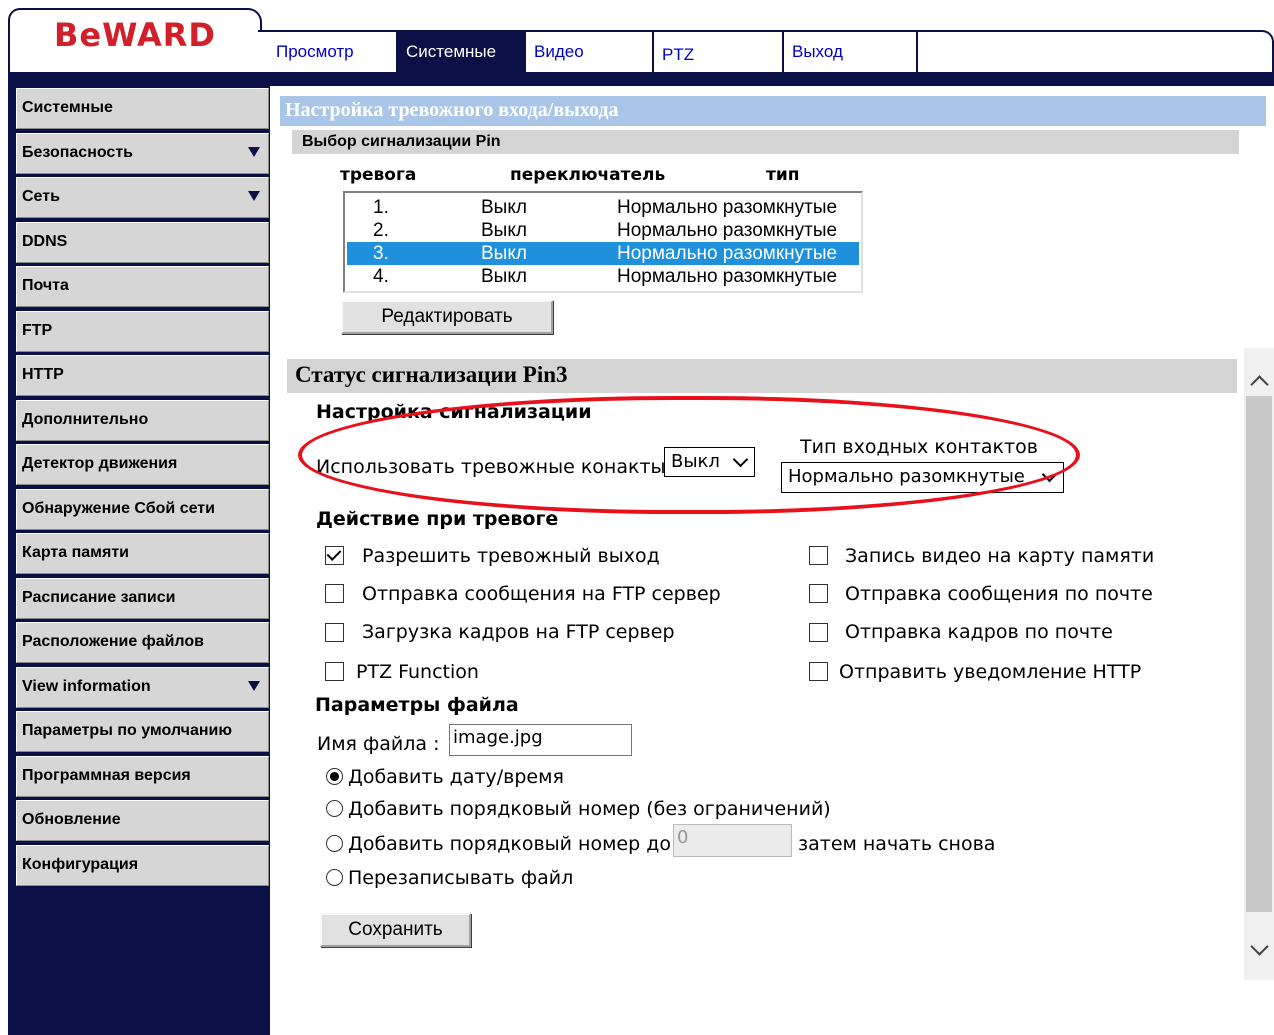 The width and height of the screenshot is (1274, 1035). I want to click on sidebar-item-firmware-version: Программная версия, so click(142, 776).